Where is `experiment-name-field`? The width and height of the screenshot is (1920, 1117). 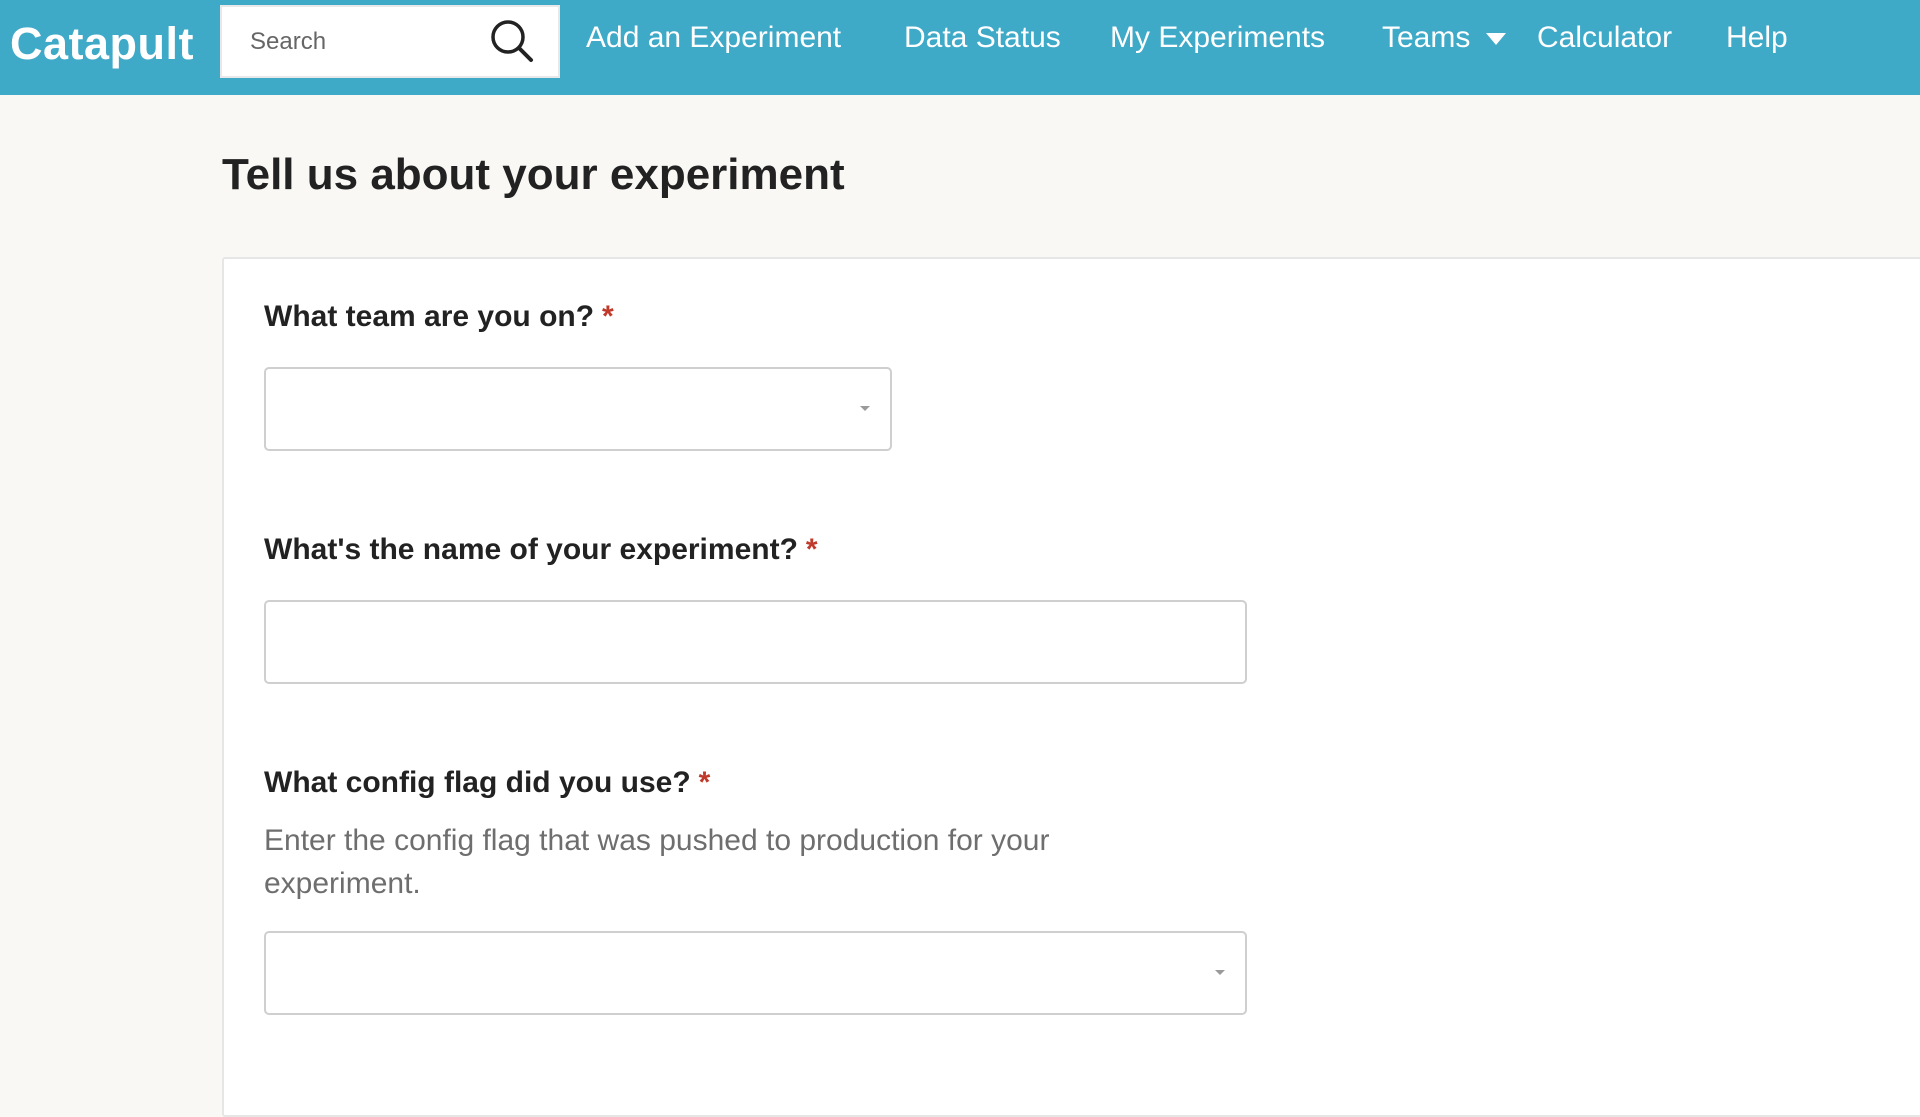 experiment-name-field is located at coordinates (755, 642).